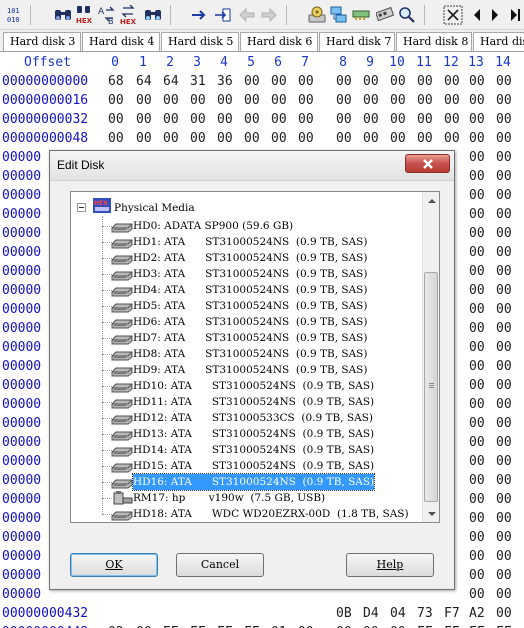 Image resolution: width=524 pixels, height=628 pixels. Describe the element at coordinates (250, 370) in the screenshot. I see `tree-item-disk: HD9: ATA ST31000524NS (0.9 TB, SAS)` at that location.